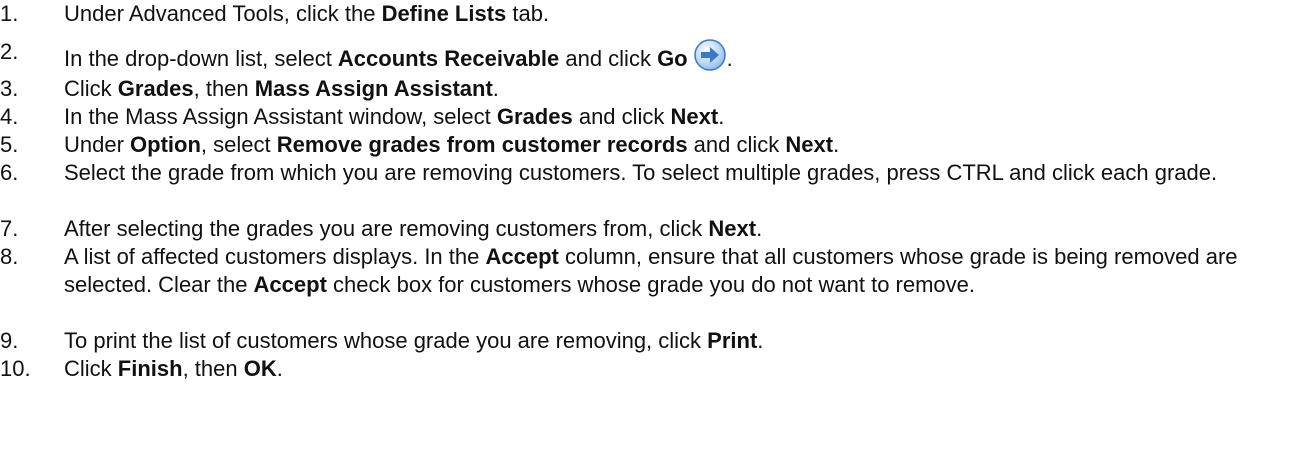 This screenshot has height=464, width=1307. I want to click on step-number: 9., so click(9, 340).